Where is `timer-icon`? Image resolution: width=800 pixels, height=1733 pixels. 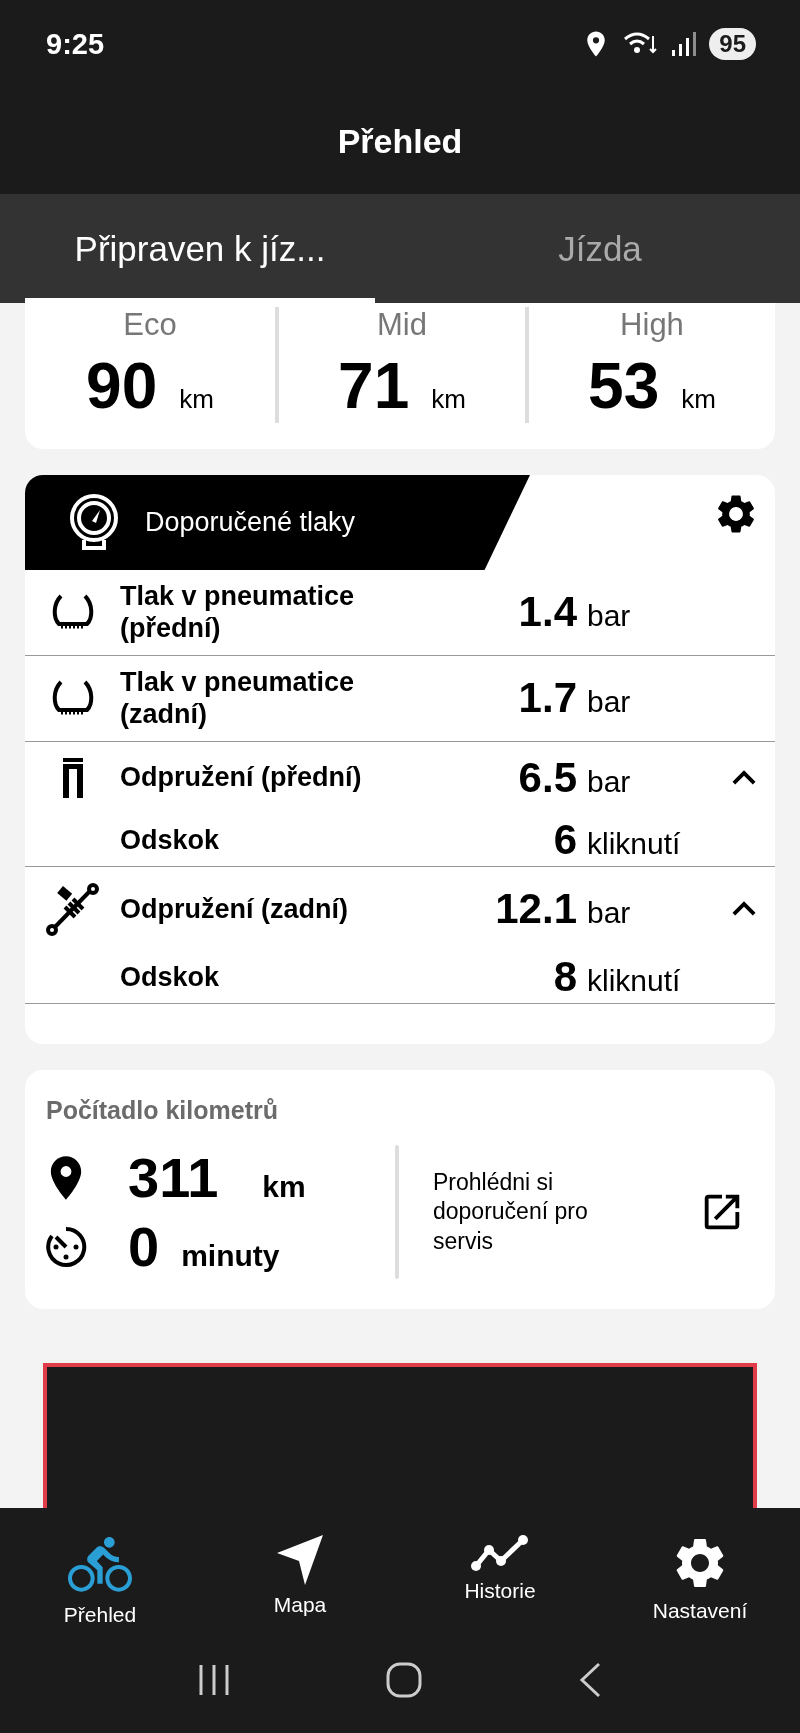 timer-icon is located at coordinates (66, 1246).